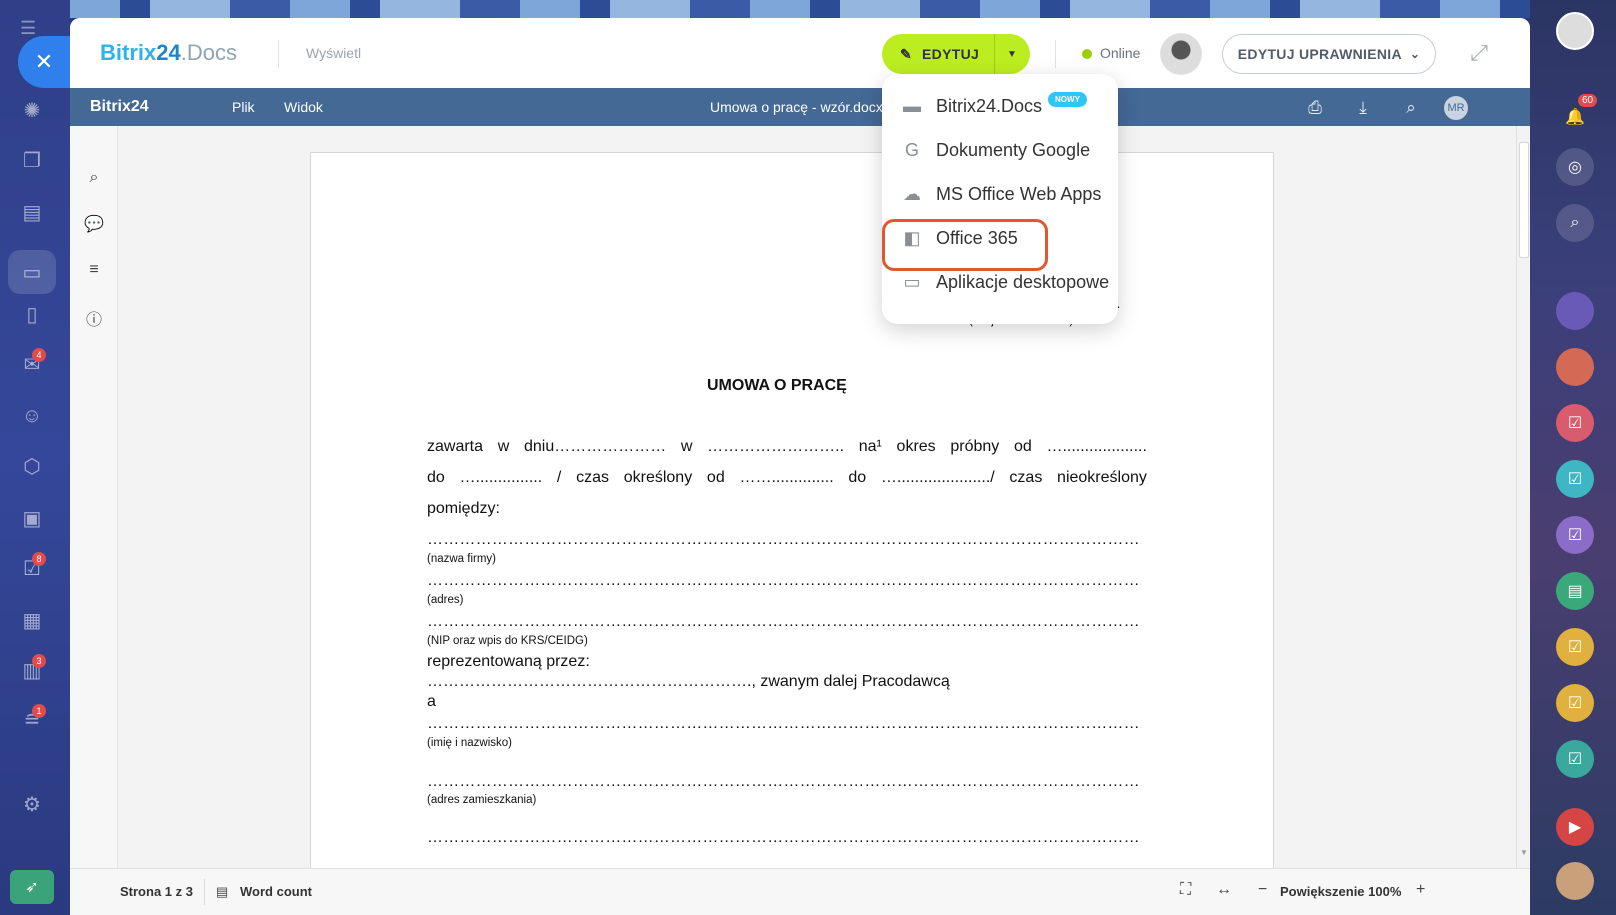  Describe the element at coordinates (32, 804) in the screenshot. I see `settings-icon: ⚙` at that location.